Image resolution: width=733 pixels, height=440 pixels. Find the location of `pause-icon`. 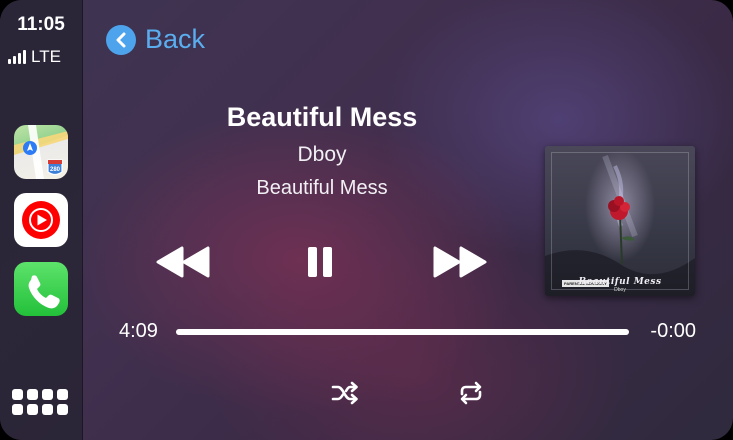

pause-icon is located at coordinates (320, 262).